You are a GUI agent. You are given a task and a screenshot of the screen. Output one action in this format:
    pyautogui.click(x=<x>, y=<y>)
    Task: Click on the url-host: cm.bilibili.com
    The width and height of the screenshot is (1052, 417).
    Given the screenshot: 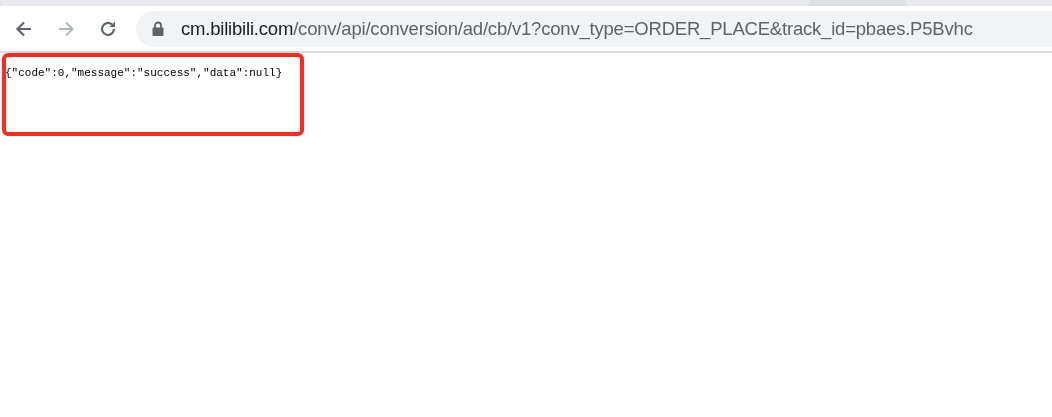 What is the action you would take?
    pyautogui.click(x=237, y=28)
    